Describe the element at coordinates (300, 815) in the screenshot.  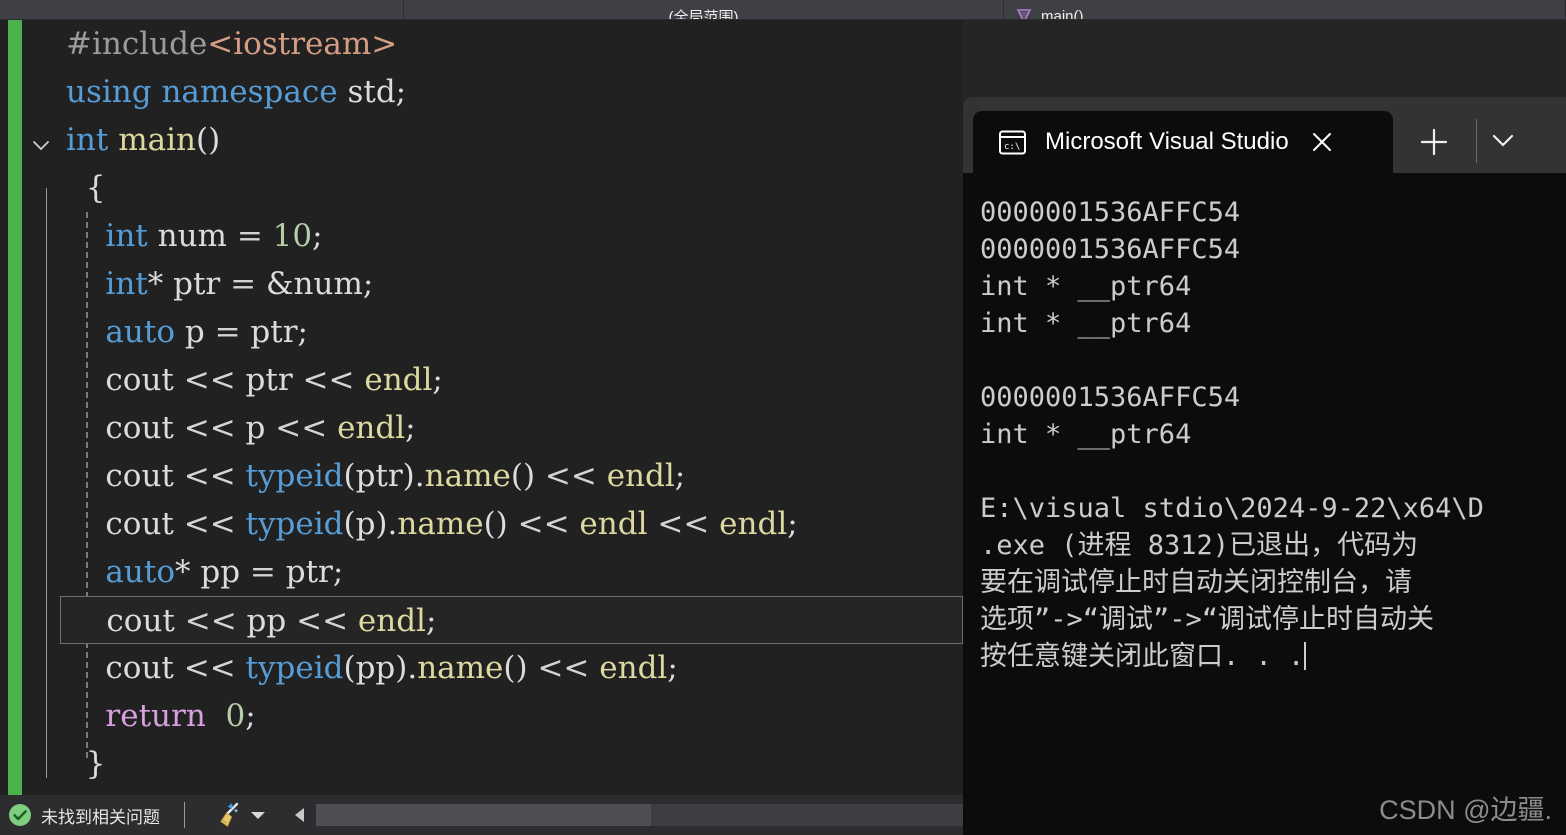
I see `scroll-left-arrow-icon` at that location.